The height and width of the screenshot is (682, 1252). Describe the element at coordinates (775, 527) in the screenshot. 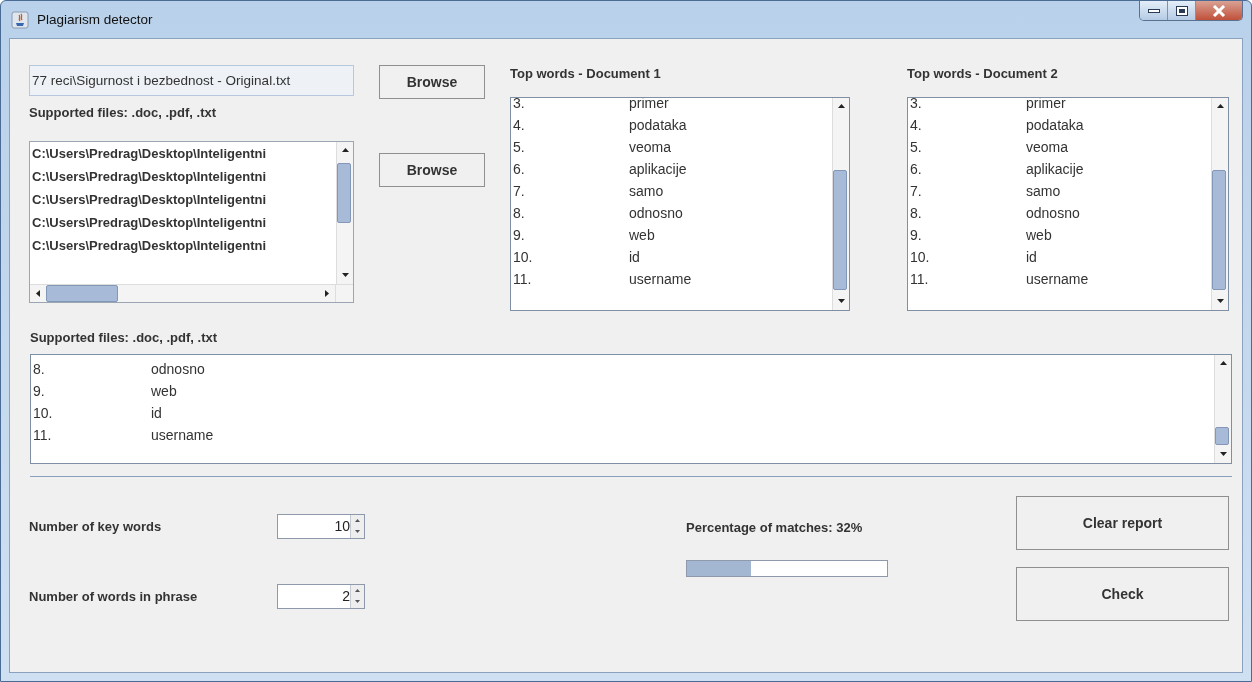

I see `percentage-label: Percentage of matches: 32%` at that location.